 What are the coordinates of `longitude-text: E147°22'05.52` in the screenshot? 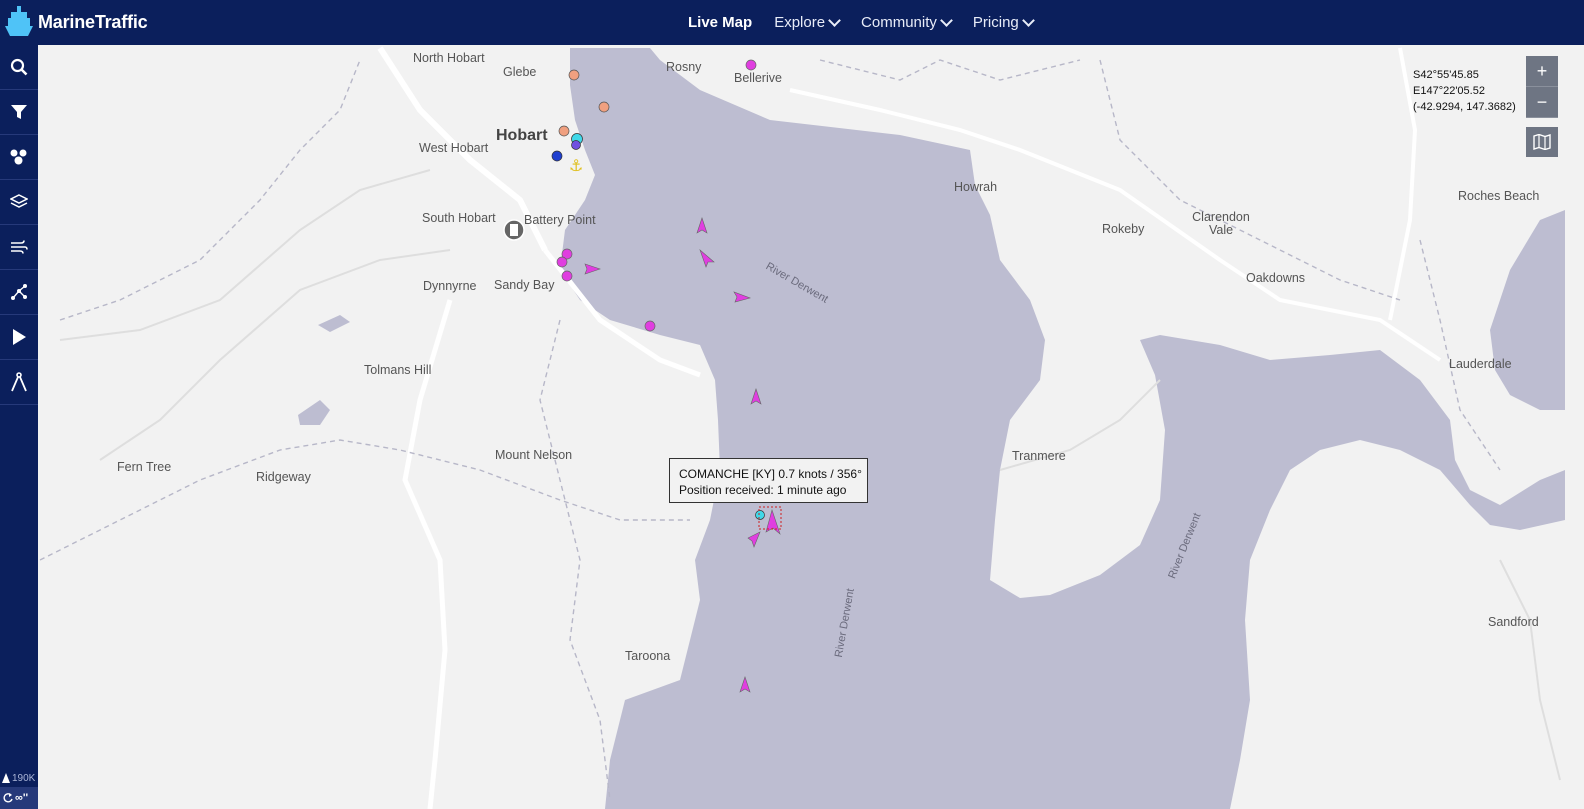 It's located at (1449, 91).